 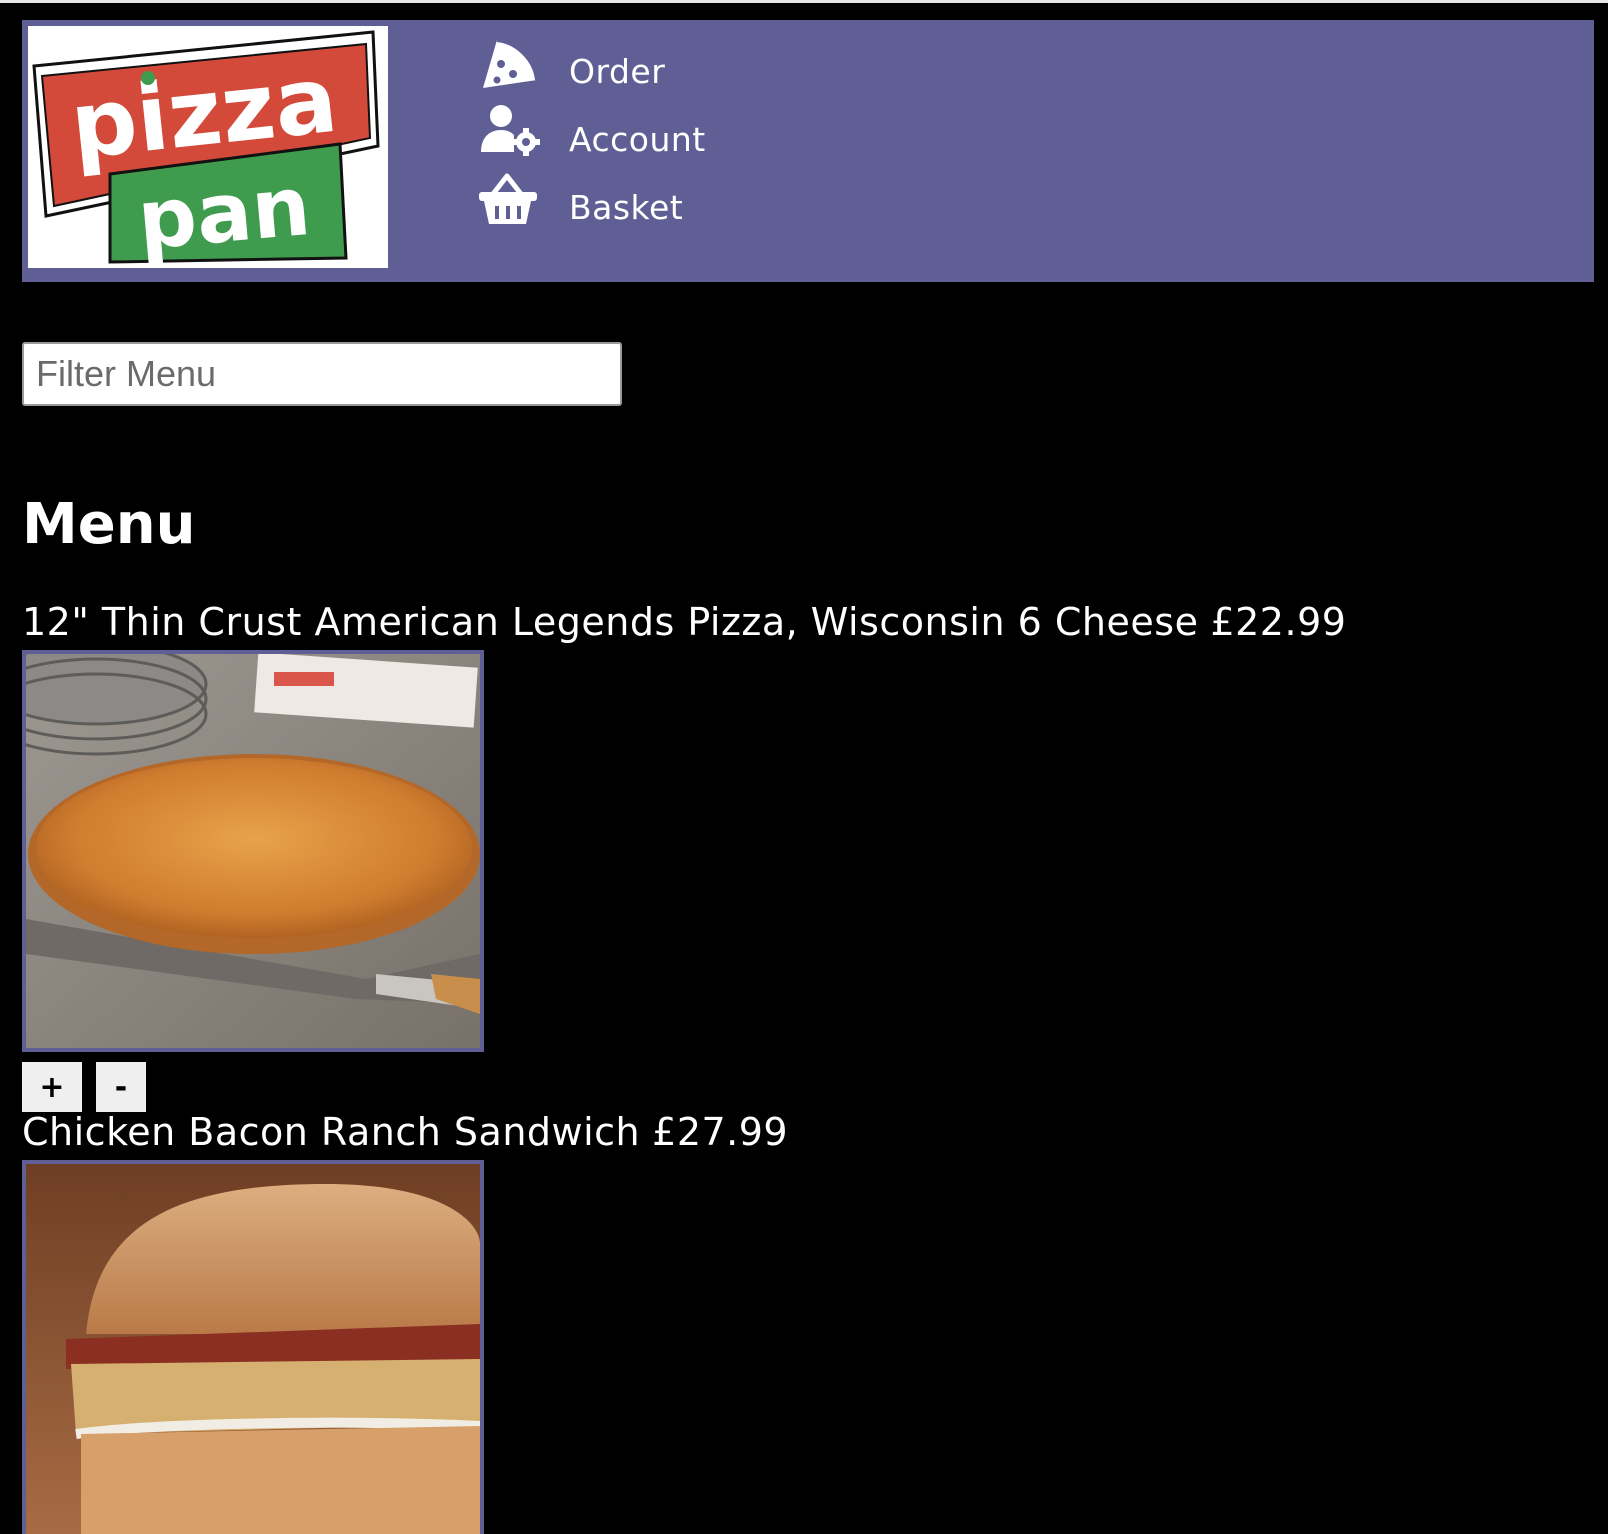 I want to click on increase-quantity-button: +, so click(x=52, y=1087).